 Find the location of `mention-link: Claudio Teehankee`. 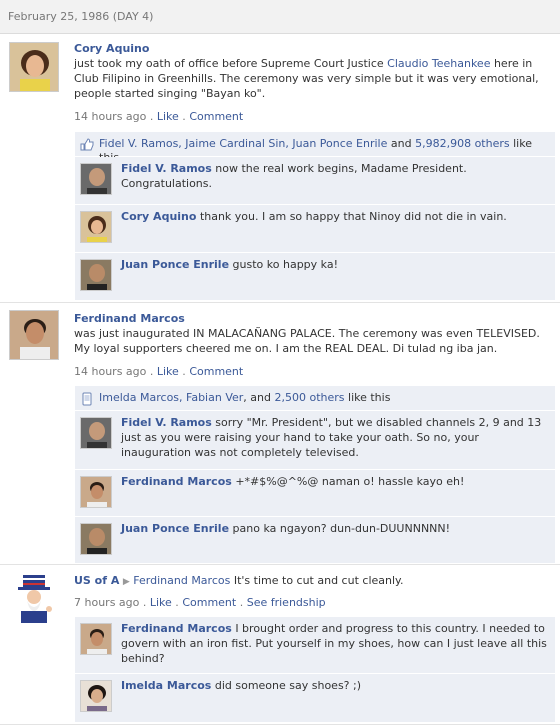

mention-link: Claudio Teehankee is located at coordinates (438, 63).